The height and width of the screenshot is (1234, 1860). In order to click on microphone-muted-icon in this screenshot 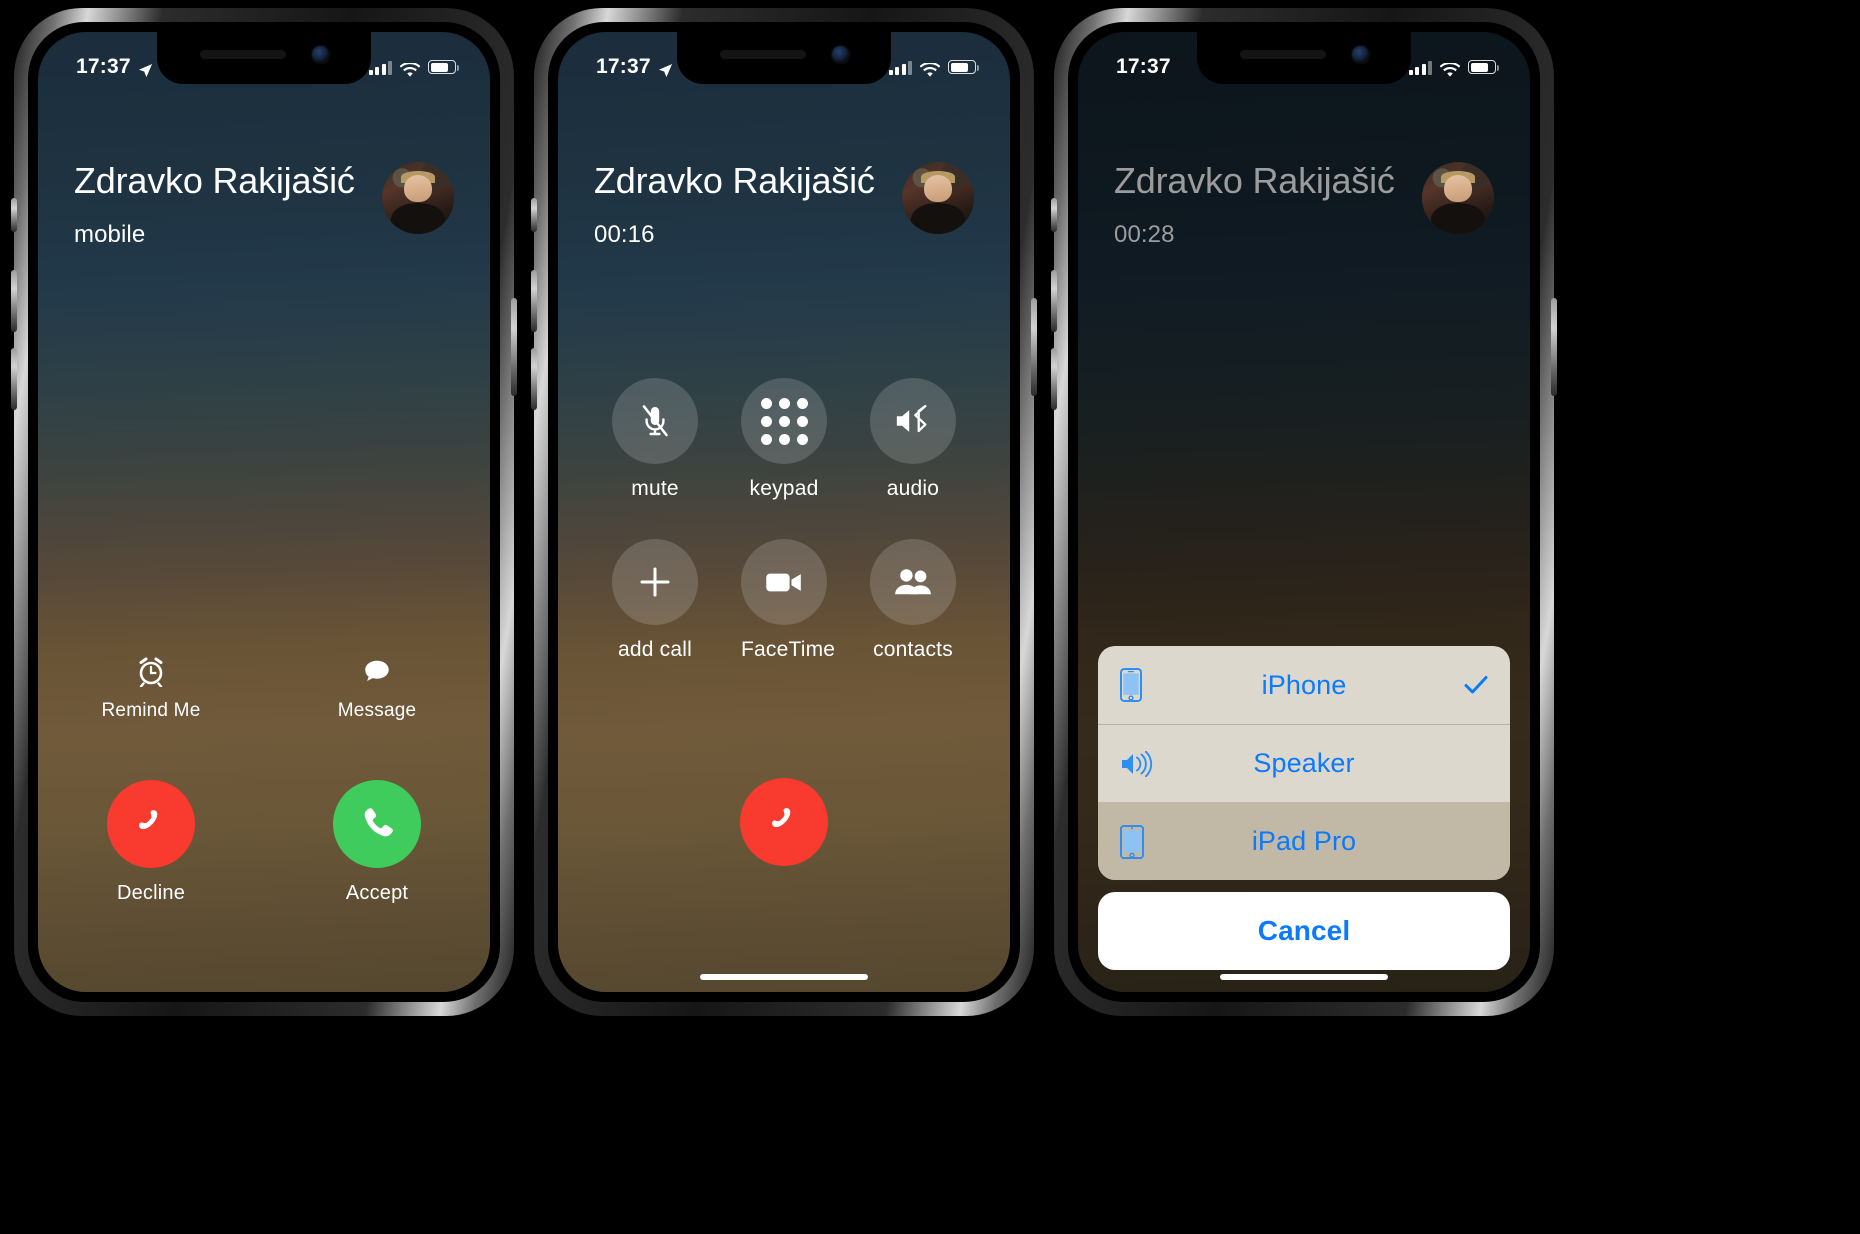, I will do `click(655, 421)`.